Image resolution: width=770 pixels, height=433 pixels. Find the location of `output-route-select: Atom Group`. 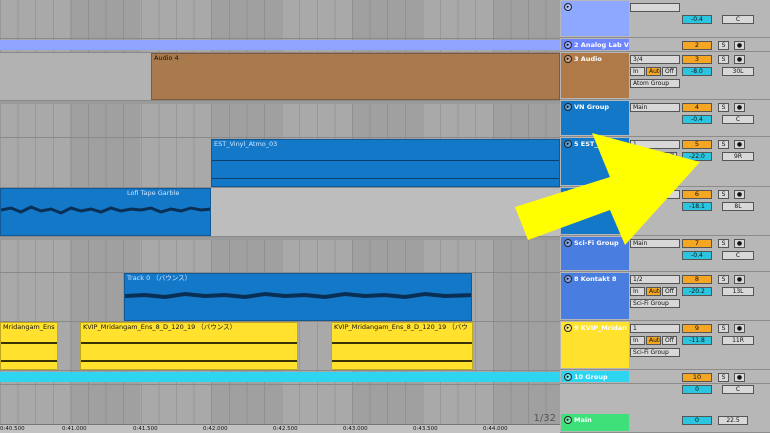

output-route-select: Atom Group is located at coordinates (655, 83).